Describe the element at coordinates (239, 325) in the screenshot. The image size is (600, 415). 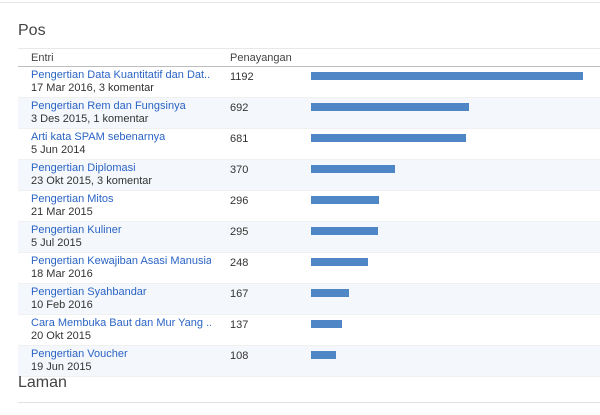
I see `view-count: 137` at that location.